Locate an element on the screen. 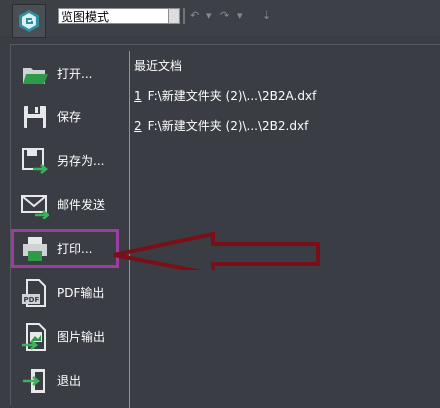 Image resolution: width=440 pixels, height=408 pixels. menu-item-label: 退出 is located at coordinates (69, 381).